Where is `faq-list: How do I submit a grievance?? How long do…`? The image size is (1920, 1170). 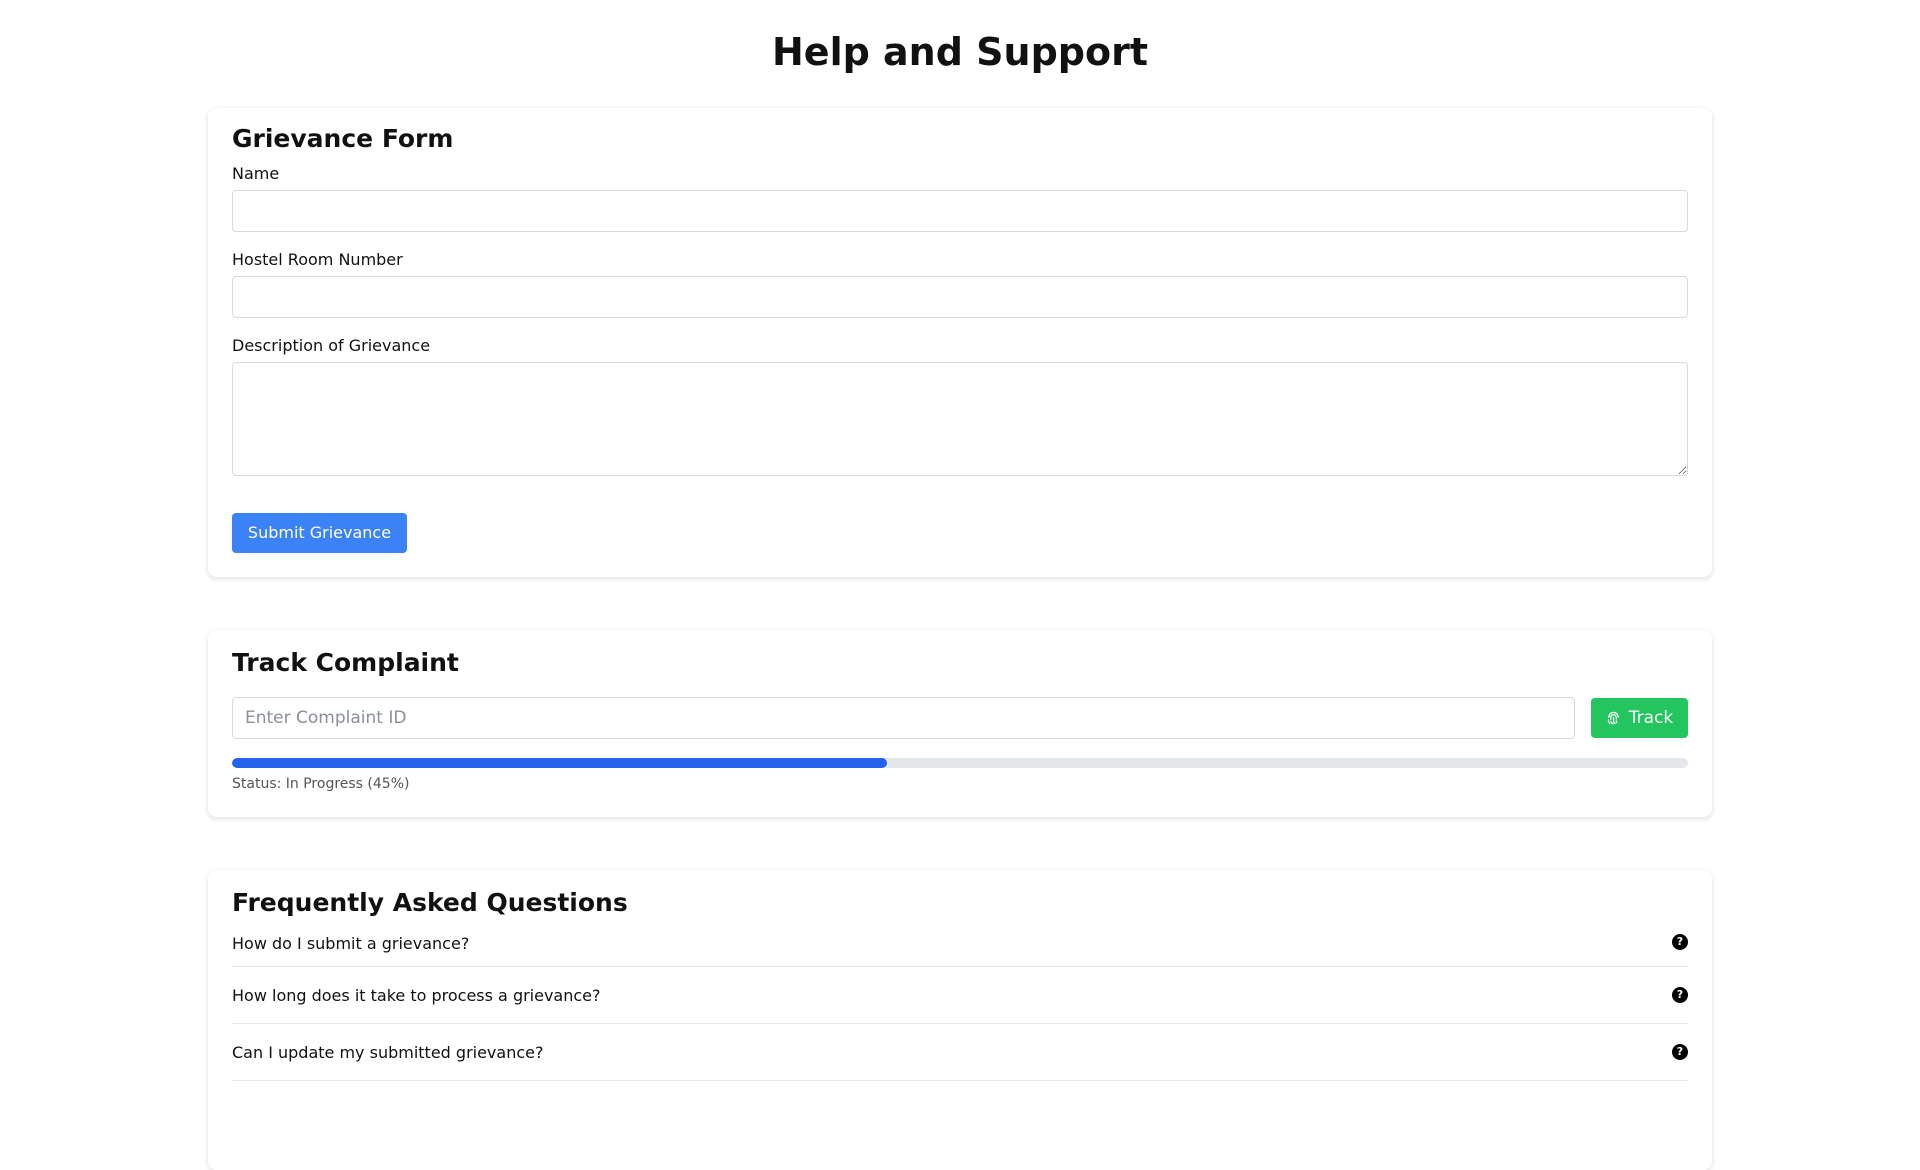
faq-list: How do I submit a grievance?? How long do… is located at coordinates (960, 1003).